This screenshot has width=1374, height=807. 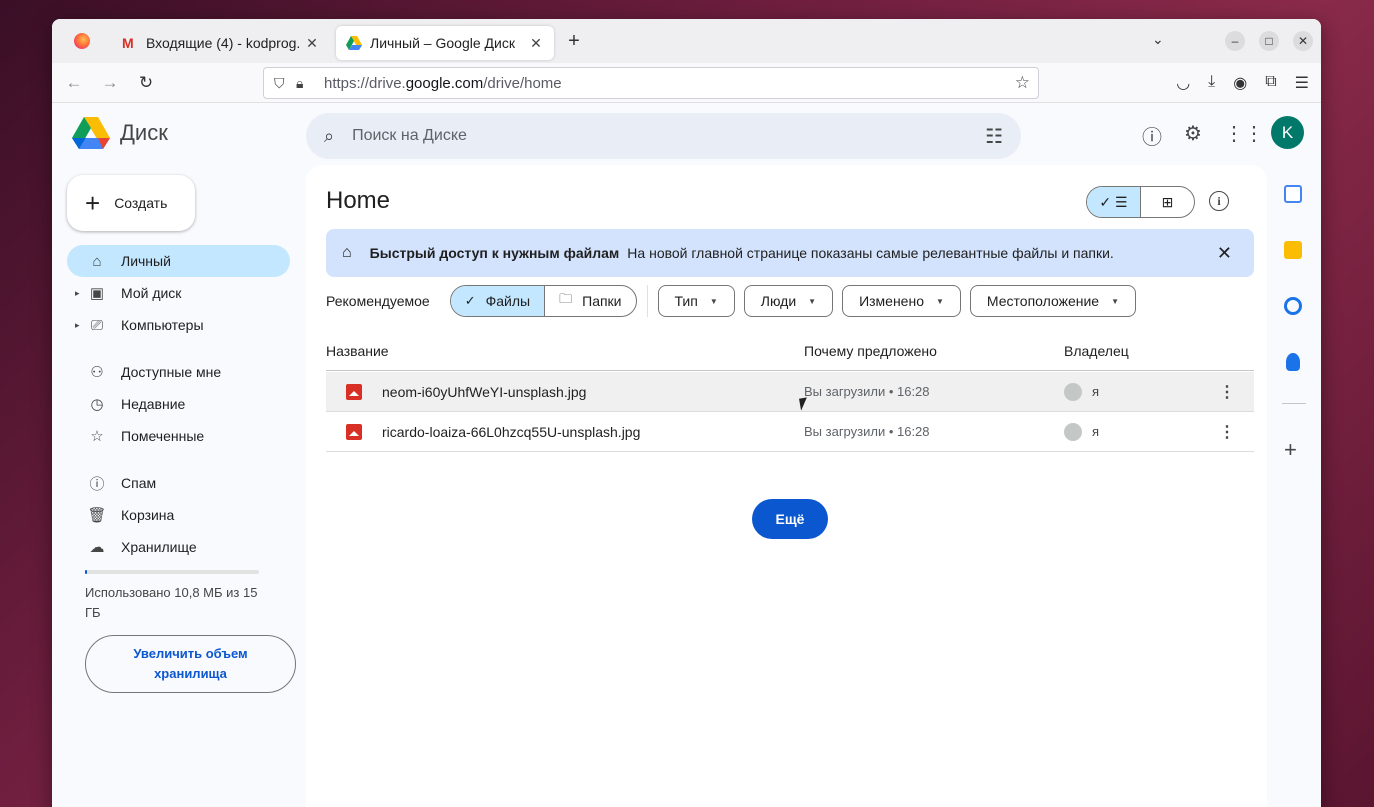 I want to click on file-name: neom-i60yUhfWeYI-unsplash.jpg, so click(x=484, y=392).